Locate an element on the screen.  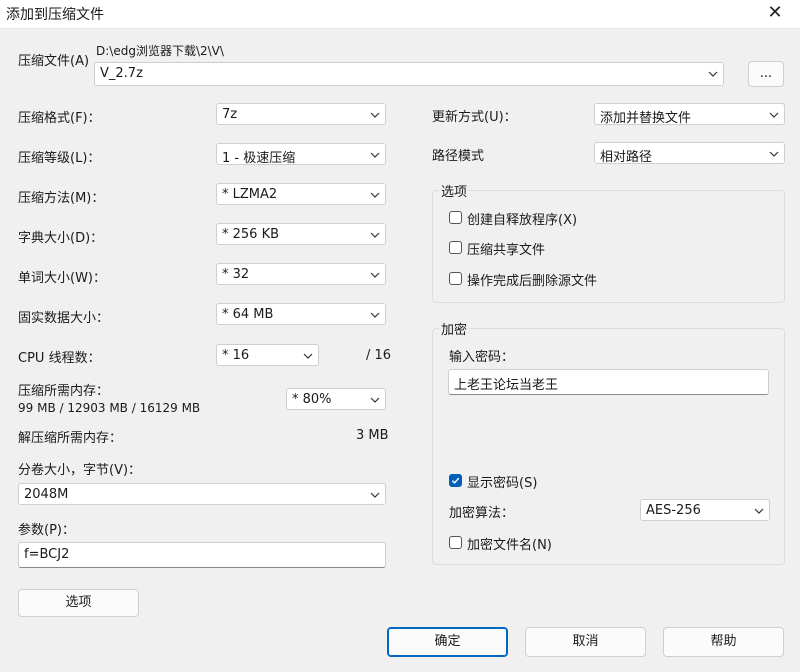
options-button: 选项 is located at coordinates (78, 603).